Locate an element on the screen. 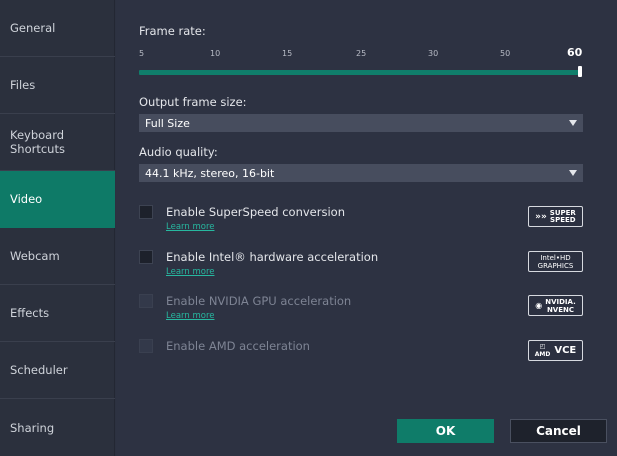 This screenshot has width=617, height=456. frame-rate-tick: 50 is located at coordinates (505, 53).